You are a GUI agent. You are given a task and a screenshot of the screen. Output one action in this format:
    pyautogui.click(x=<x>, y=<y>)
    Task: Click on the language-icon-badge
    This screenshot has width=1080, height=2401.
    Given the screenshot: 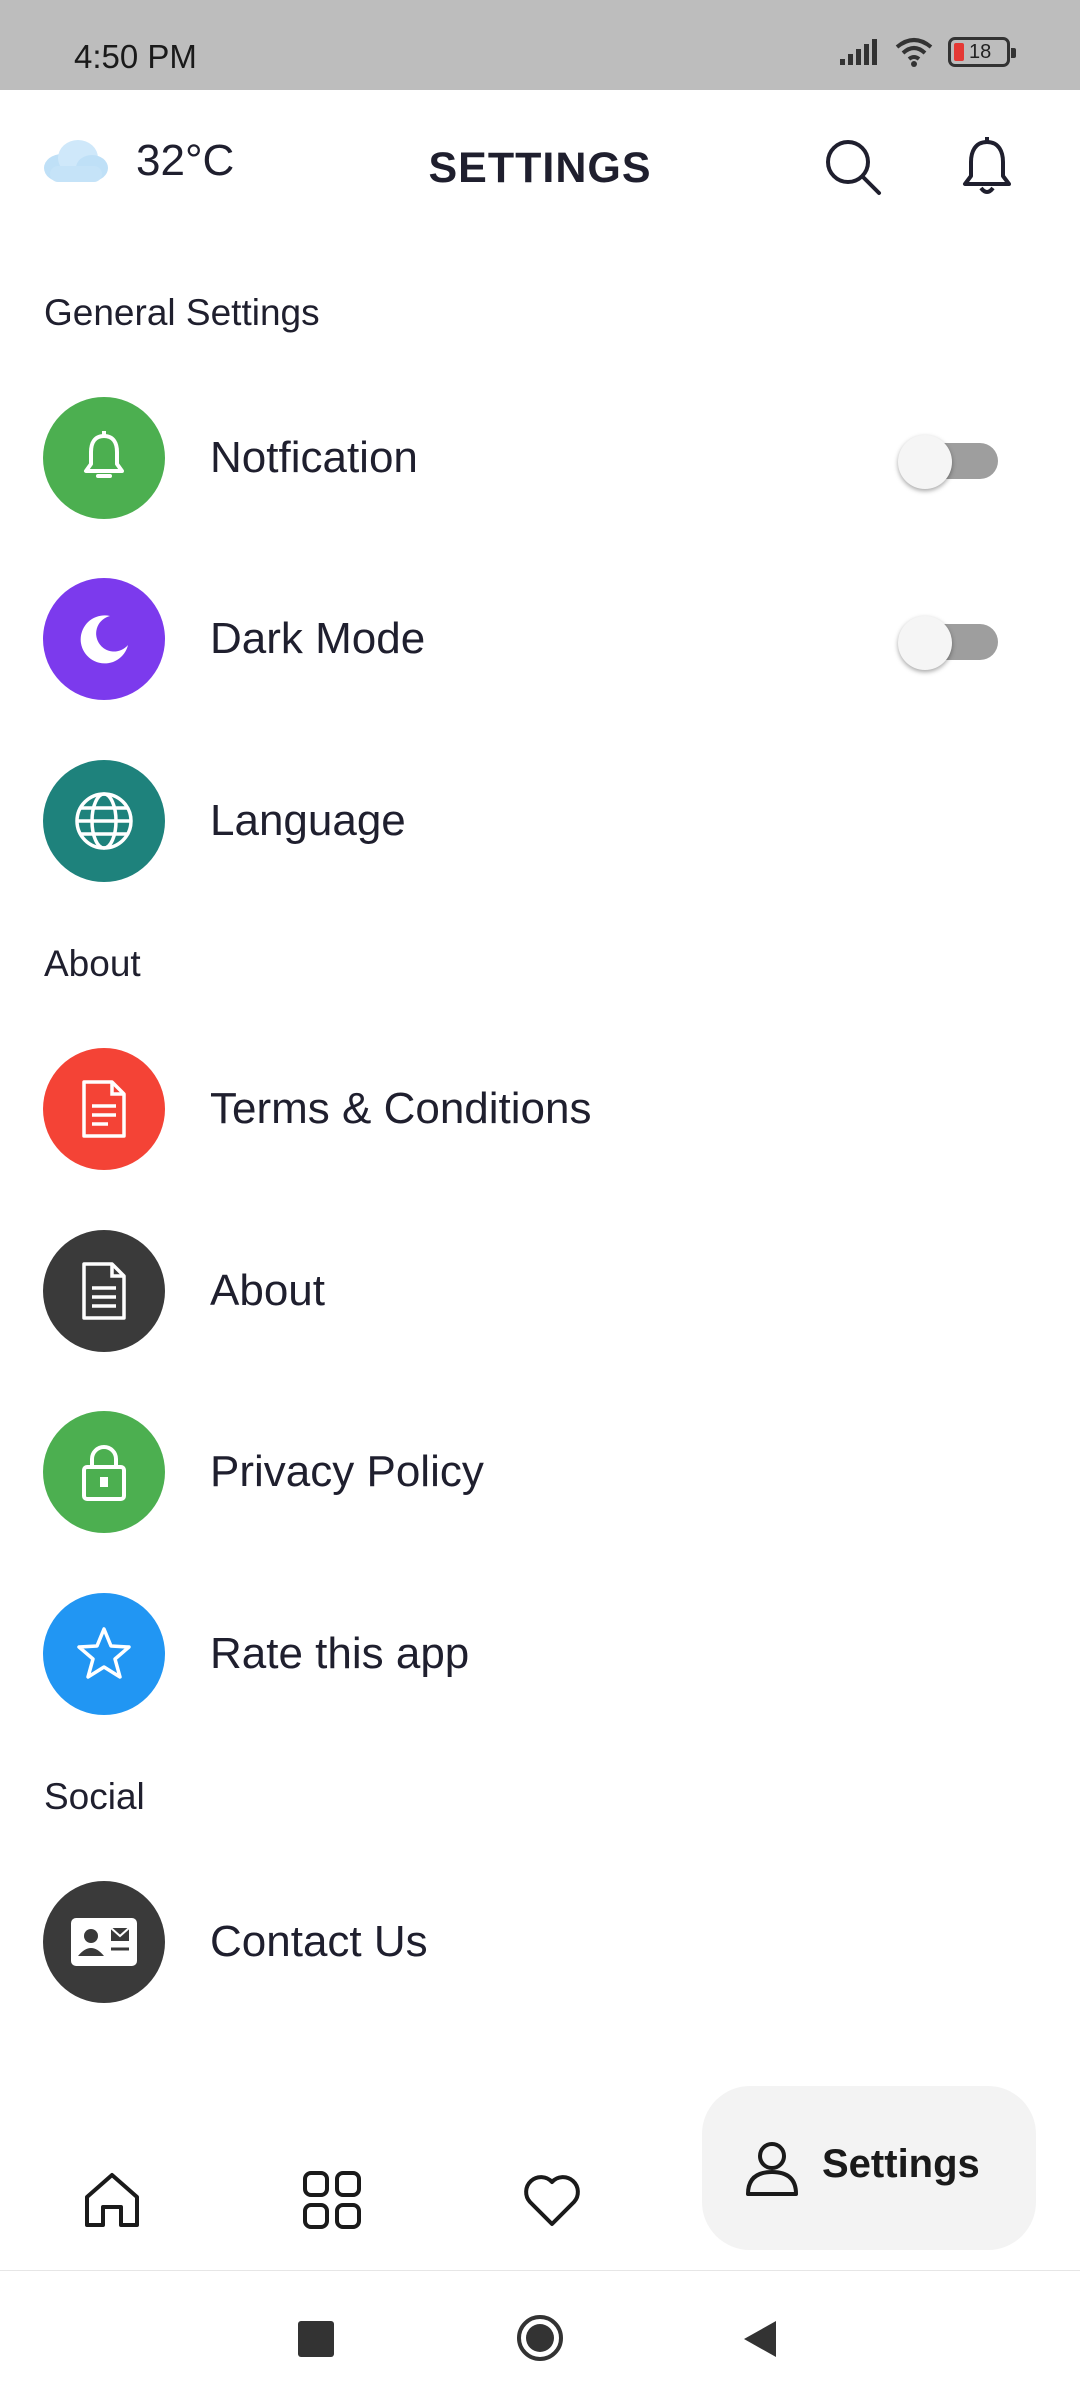 What is the action you would take?
    pyautogui.click(x=104, y=821)
    